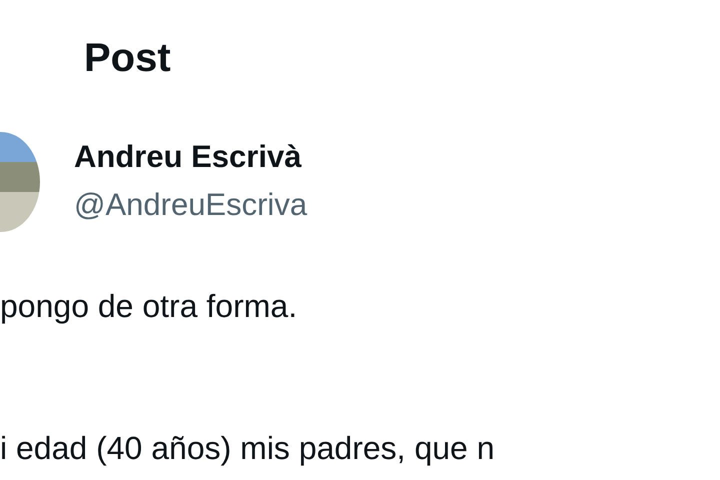 The height and width of the screenshot is (480, 720). What do you see at coordinates (191, 205) in the screenshot?
I see `author-handle: @AndreuEscriva` at bounding box center [191, 205].